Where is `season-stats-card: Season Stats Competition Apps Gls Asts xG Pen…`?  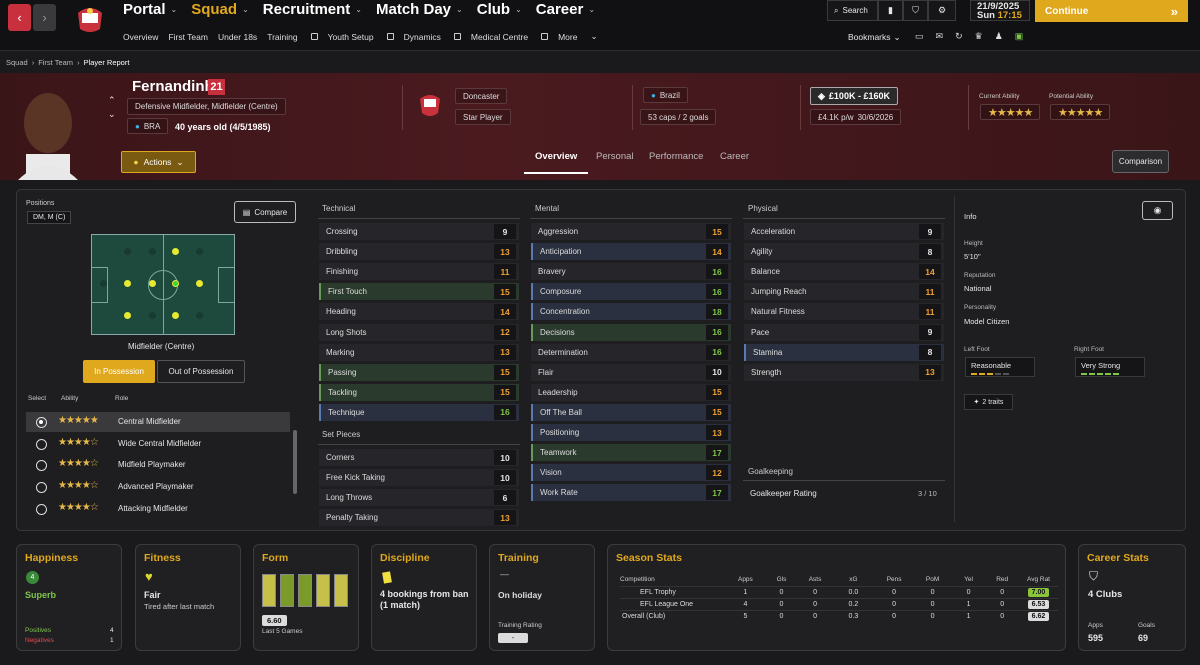 season-stats-card: Season Stats Competition Apps Gls Asts xG Pen… is located at coordinates (836, 597).